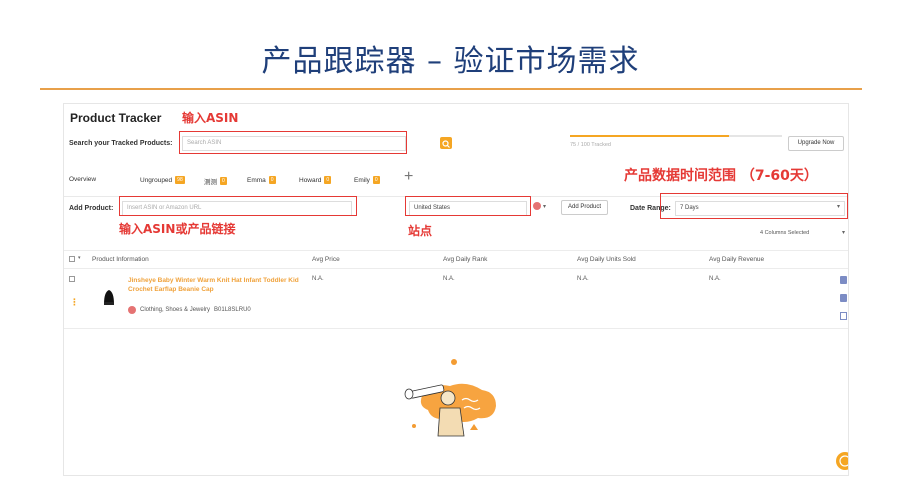 Image resolution: width=901 pixels, height=483 pixels. Describe the element at coordinates (79, 258) in the screenshot. I see `select-all-chevron-icon: ▾` at that location.